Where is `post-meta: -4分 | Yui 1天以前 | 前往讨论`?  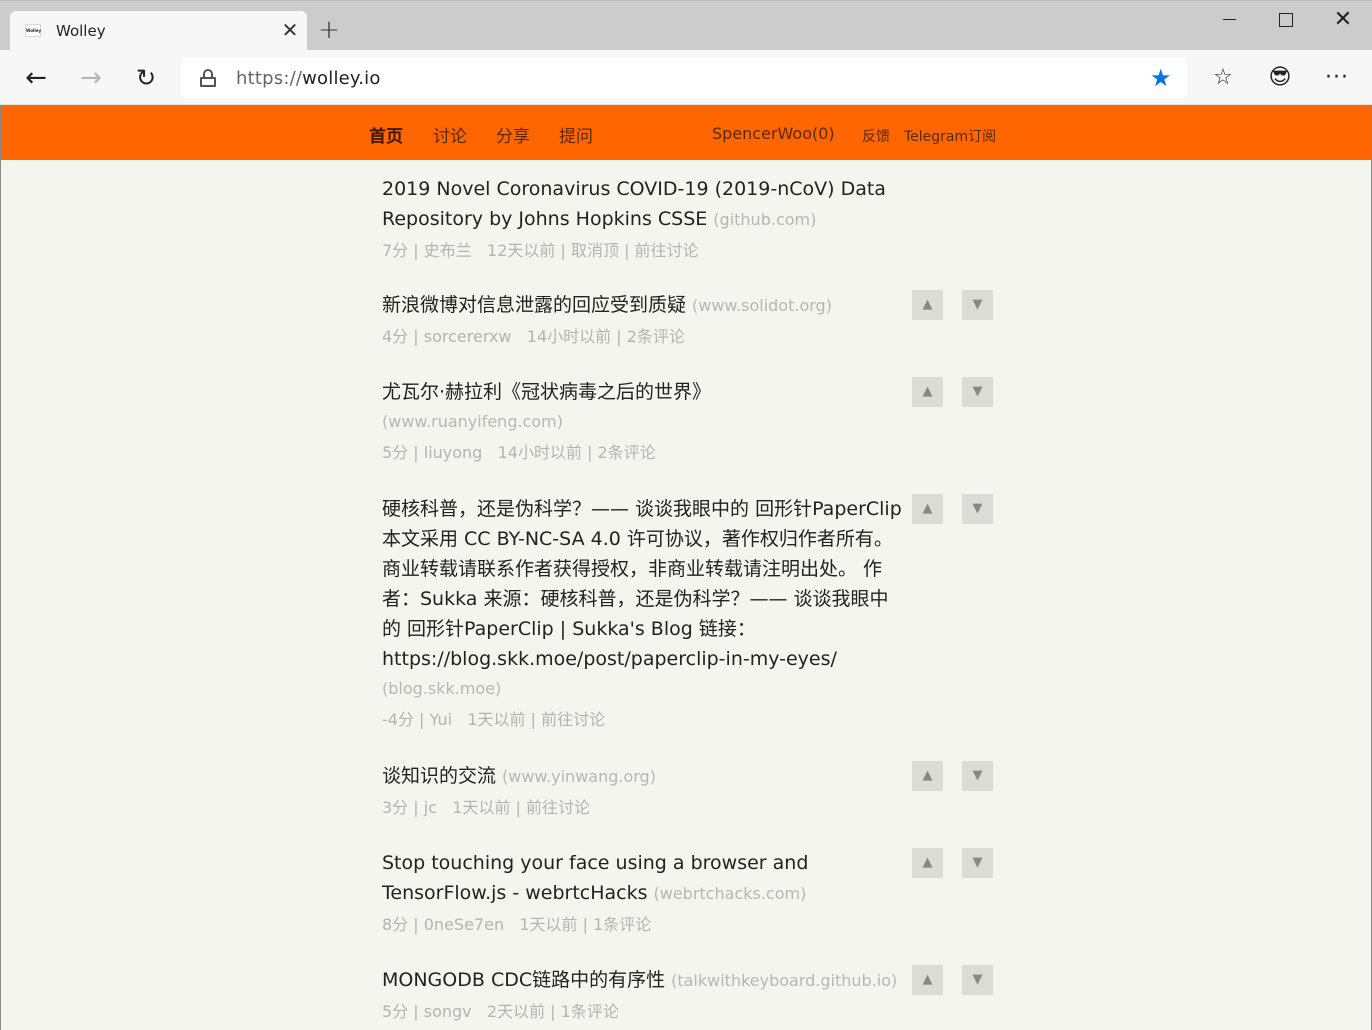
post-meta: -4分 | Yui 1天以前 | 前往讨论 is located at coordinates (494, 719).